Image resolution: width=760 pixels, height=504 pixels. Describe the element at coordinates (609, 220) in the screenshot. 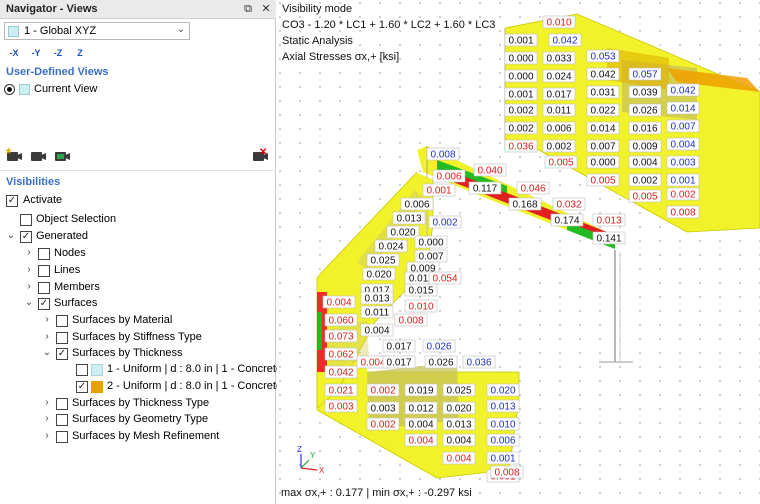

I see `result-value-label: 0.013` at that location.